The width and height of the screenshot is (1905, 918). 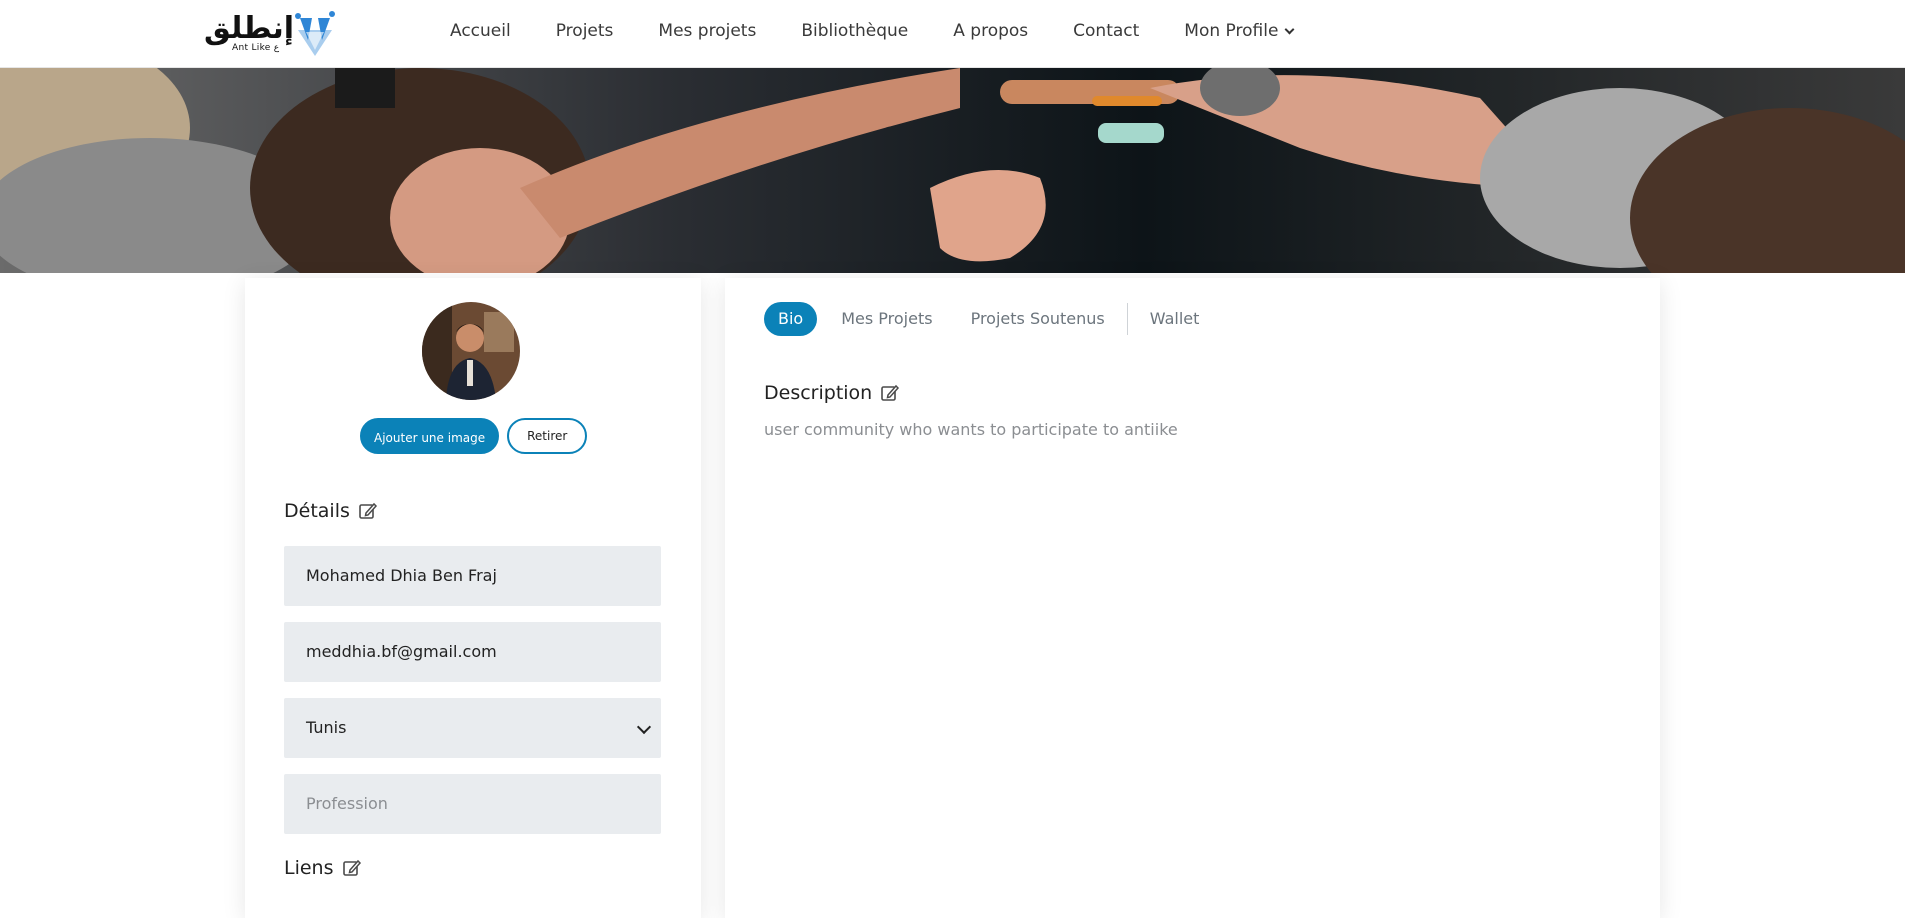 What do you see at coordinates (1231, 31) in the screenshot?
I see `nav-link-label: Mon Profile` at bounding box center [1231, 31].